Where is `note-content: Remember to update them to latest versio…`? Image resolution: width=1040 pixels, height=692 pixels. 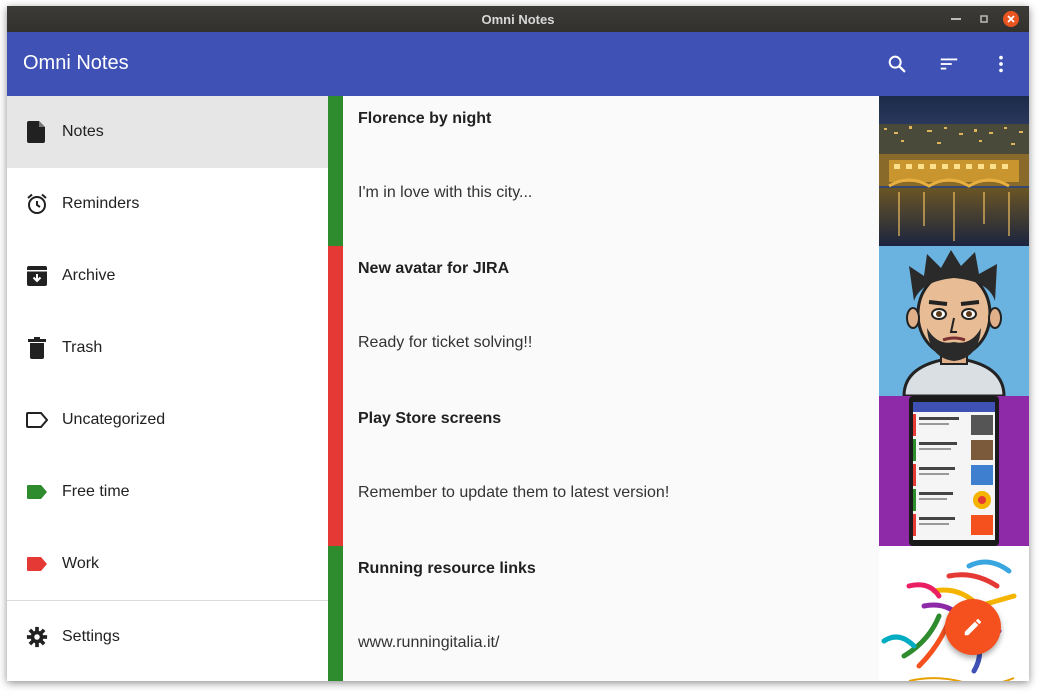 note-content: Remember to update them to latest versio… is located at coordinates (514, 492).